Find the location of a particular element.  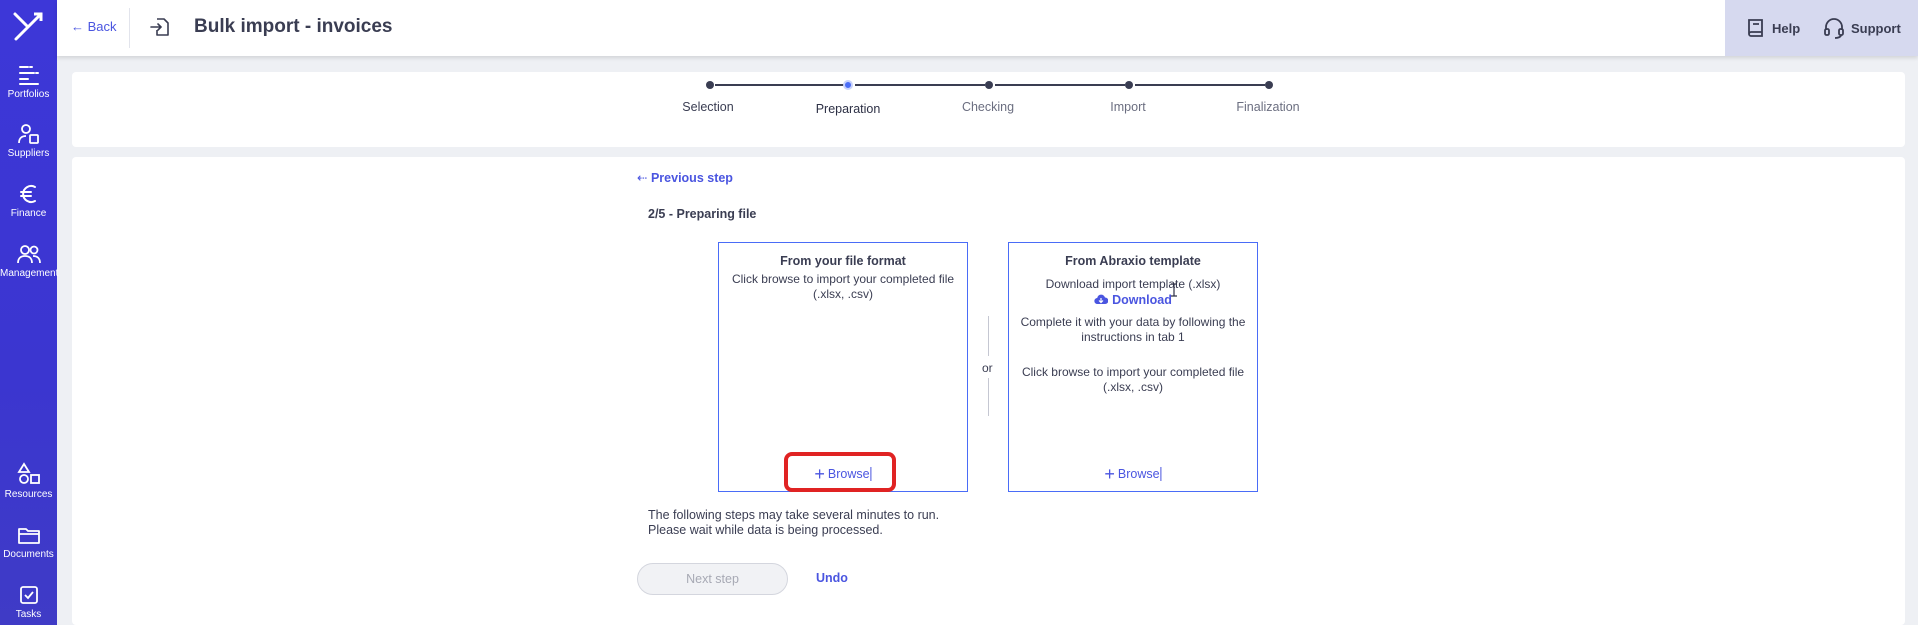

arrow-left-icon: ⇠ is located at coordinates (642, 178).